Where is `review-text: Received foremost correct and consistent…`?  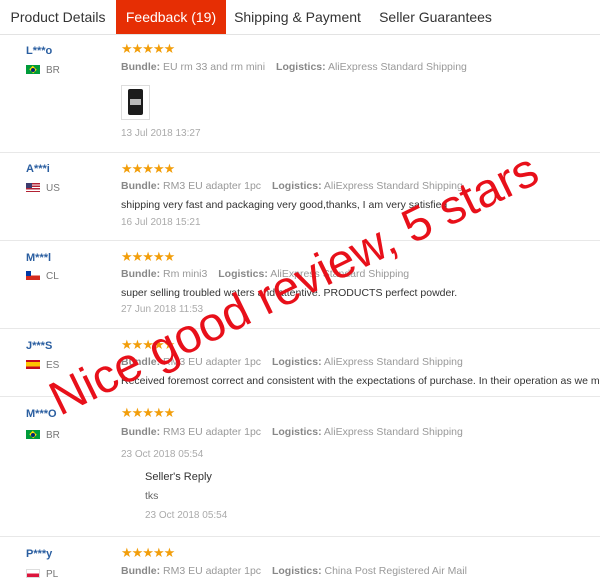
review-text: Received foremost correct and consistent… is located at coordinates (360, 381).